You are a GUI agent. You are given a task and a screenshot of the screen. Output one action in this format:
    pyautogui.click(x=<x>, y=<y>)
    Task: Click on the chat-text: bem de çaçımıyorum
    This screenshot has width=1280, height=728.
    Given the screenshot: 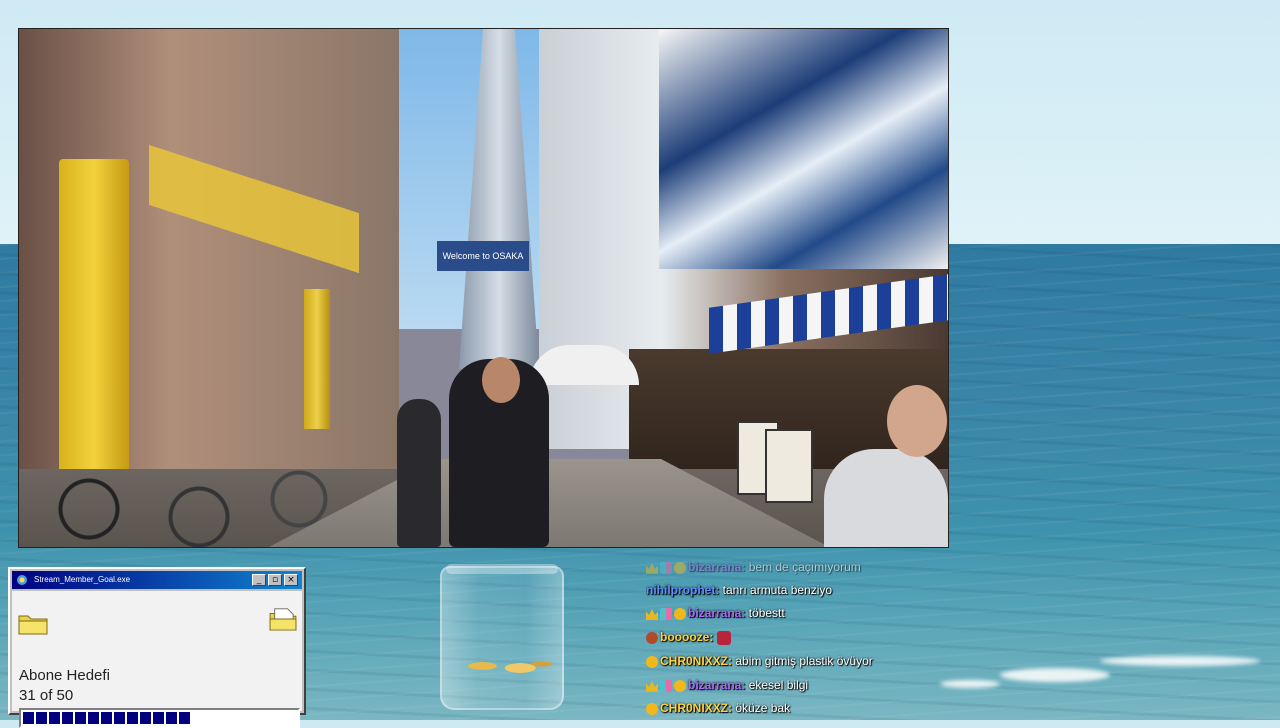 What is the action you would take?
    pyautogui.click(x=804, y=567)
    